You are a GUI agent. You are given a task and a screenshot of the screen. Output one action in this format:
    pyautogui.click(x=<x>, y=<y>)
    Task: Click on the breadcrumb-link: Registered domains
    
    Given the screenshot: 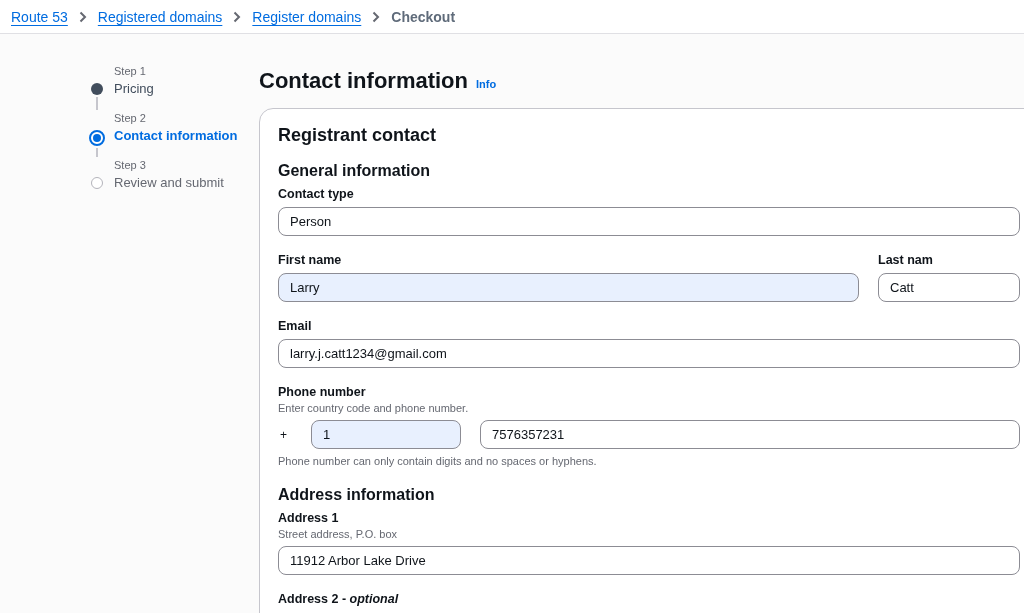 What is the action you would take?
    pyautogui.click(x=160, y=16)
    